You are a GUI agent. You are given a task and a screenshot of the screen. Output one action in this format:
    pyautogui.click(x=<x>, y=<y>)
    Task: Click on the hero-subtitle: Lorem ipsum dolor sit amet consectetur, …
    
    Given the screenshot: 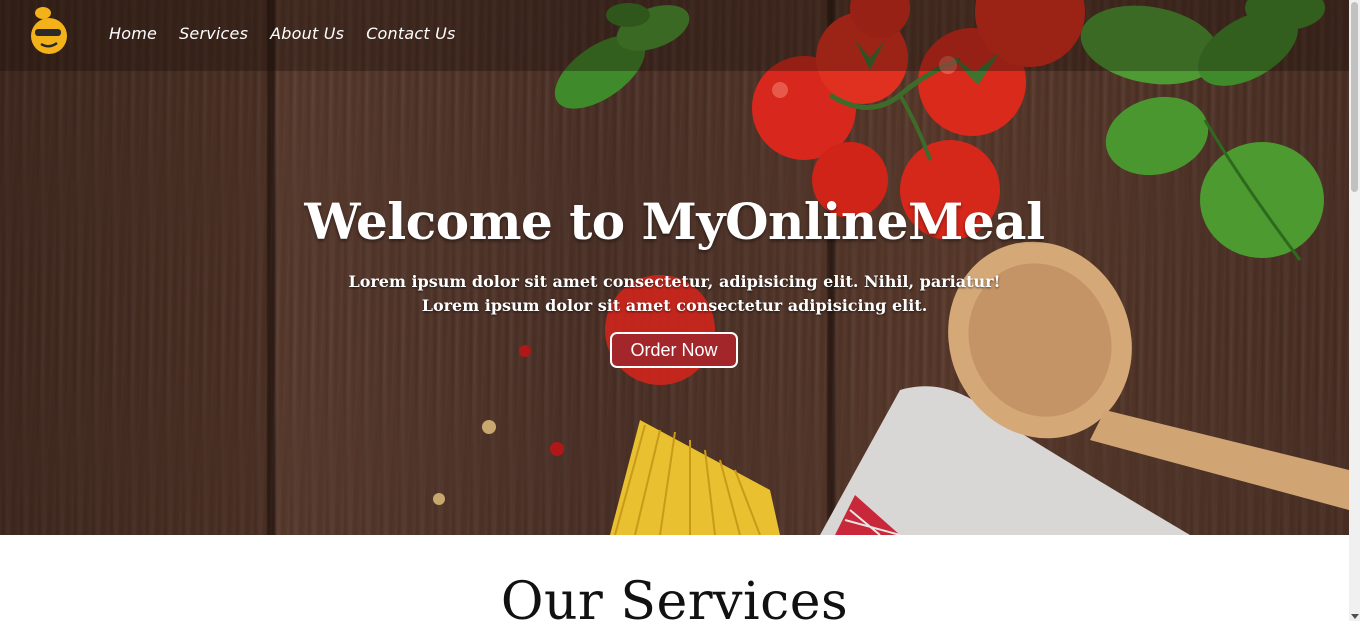 What is the action you would take?
    pyautogui.click(x=674, y=294)
    